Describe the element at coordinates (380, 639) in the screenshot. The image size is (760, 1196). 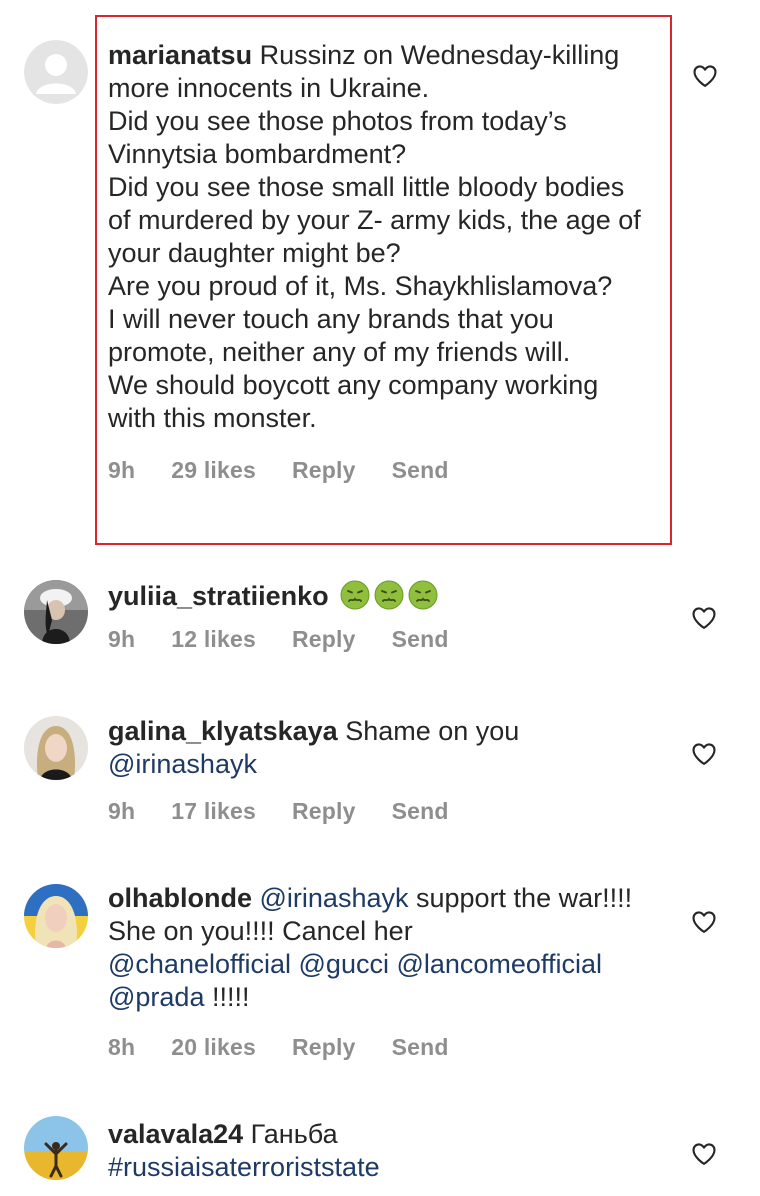
I see `comment-meta: 9h 12 likes Reply Send` at that location.